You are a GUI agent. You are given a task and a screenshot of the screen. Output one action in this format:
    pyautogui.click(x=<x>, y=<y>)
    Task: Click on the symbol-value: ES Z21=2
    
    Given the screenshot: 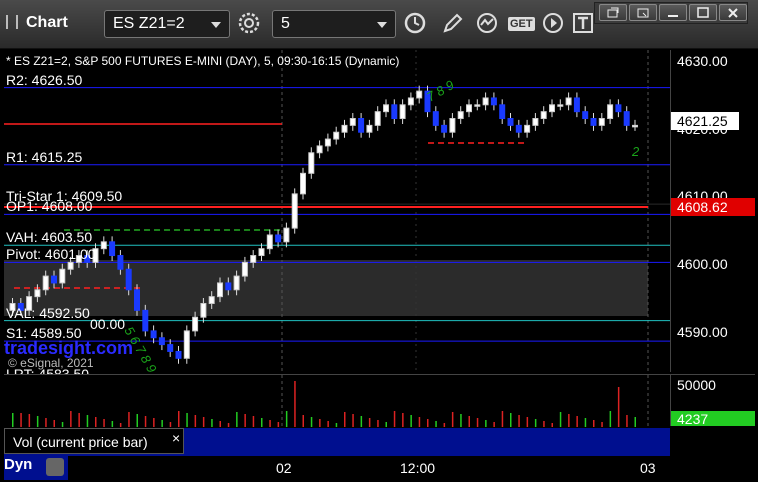 What is the action you would take?
    pyautogui.click(x=149, y=23)
    